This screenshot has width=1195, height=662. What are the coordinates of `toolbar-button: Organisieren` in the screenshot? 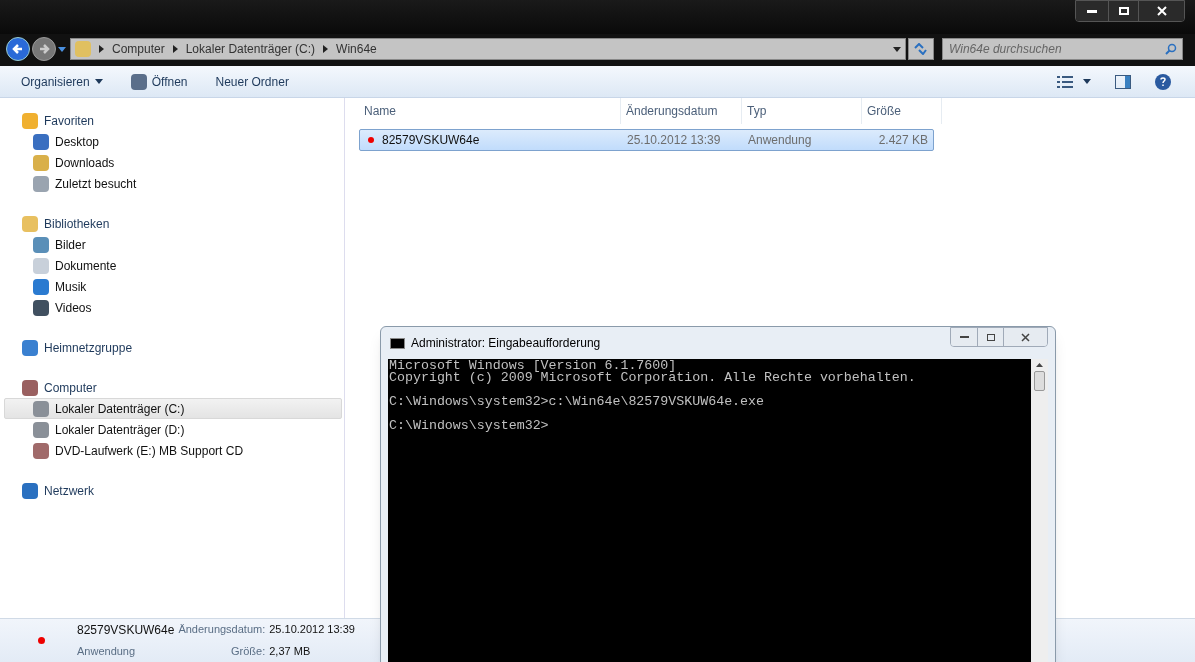 It's located at (62, 81).